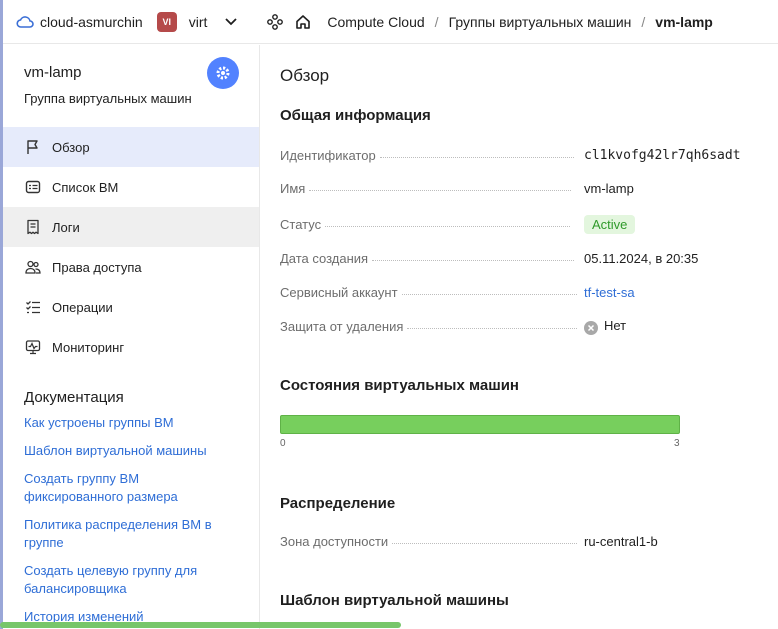 Image resolution: width=778 pixels, height=629 pixels. What do you see at coordinates (301, 224) in the screenshot?
I see `row-label: Статус` at bounding box center [301, 224].